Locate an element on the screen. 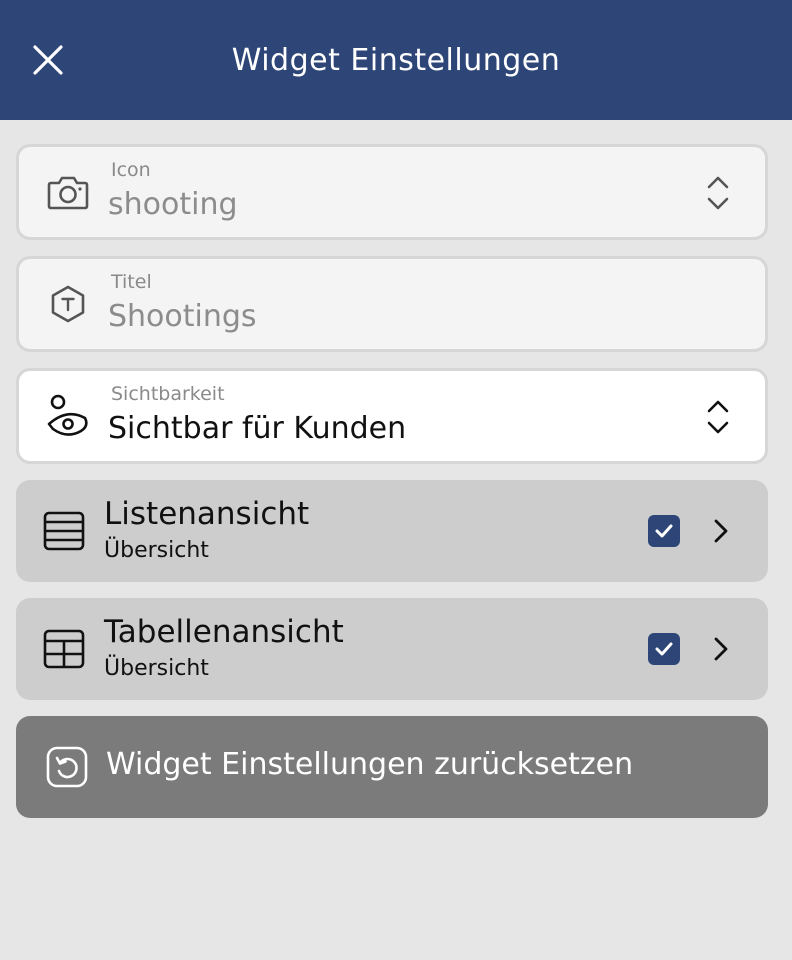 This screenshot has width=792, height=960. title-input-field: Titel Shootings is located at coordinates (392, 304).